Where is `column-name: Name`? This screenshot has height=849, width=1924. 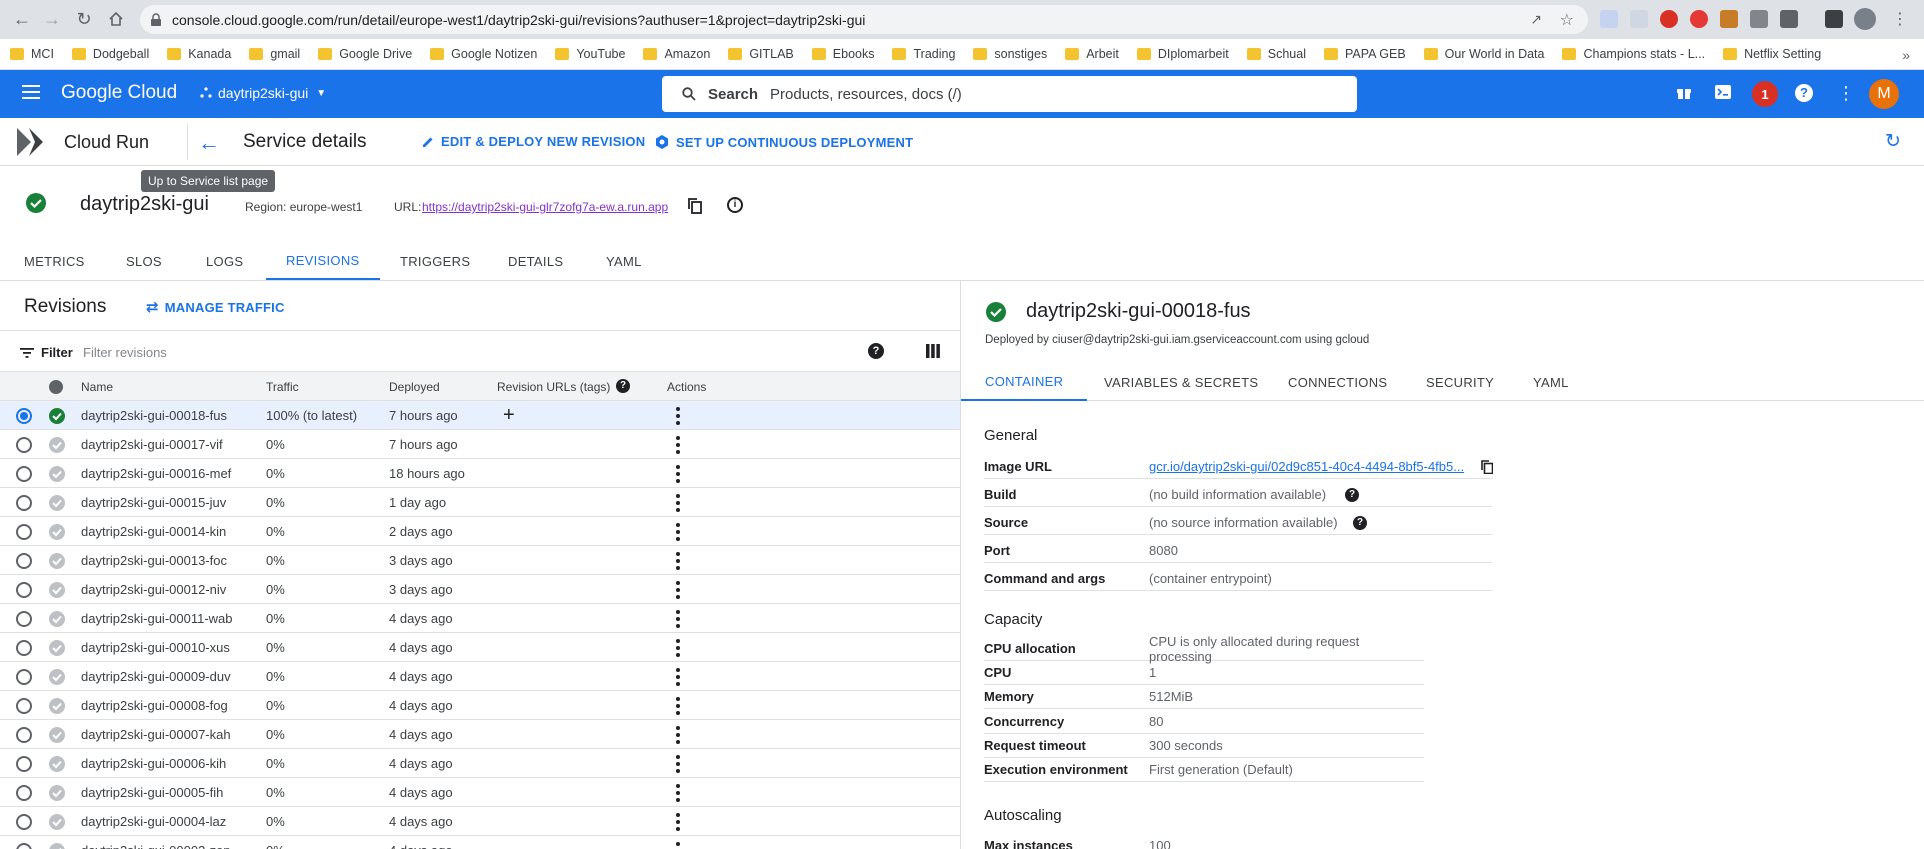
column-name: Name is located at coordinates (97, 387).